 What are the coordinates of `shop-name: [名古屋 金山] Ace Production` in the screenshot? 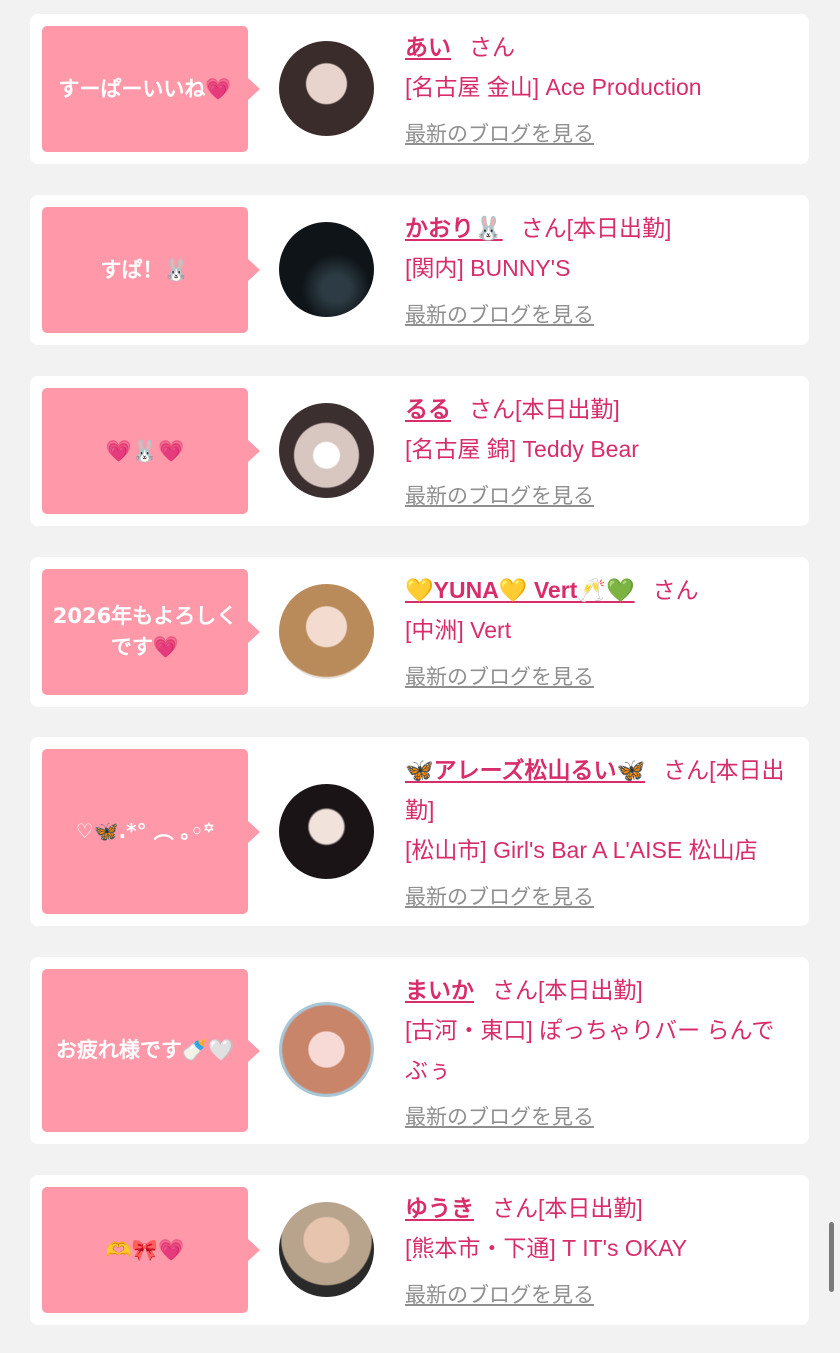 It's located at (600, 87).